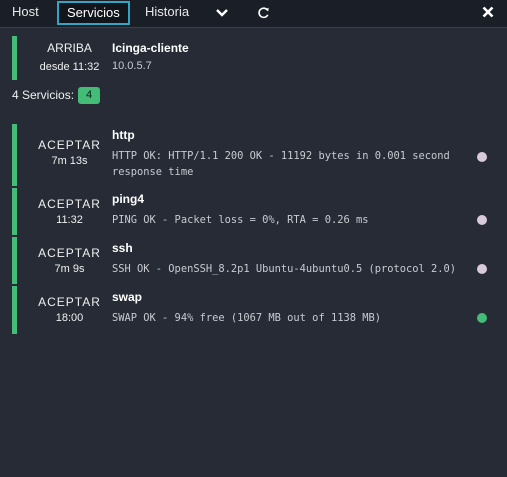 This screenshot has height=477, width=507. Describe the element at coordinates (69, 48) in the screenshot. I see `host-state: ARRIBA` at that location.